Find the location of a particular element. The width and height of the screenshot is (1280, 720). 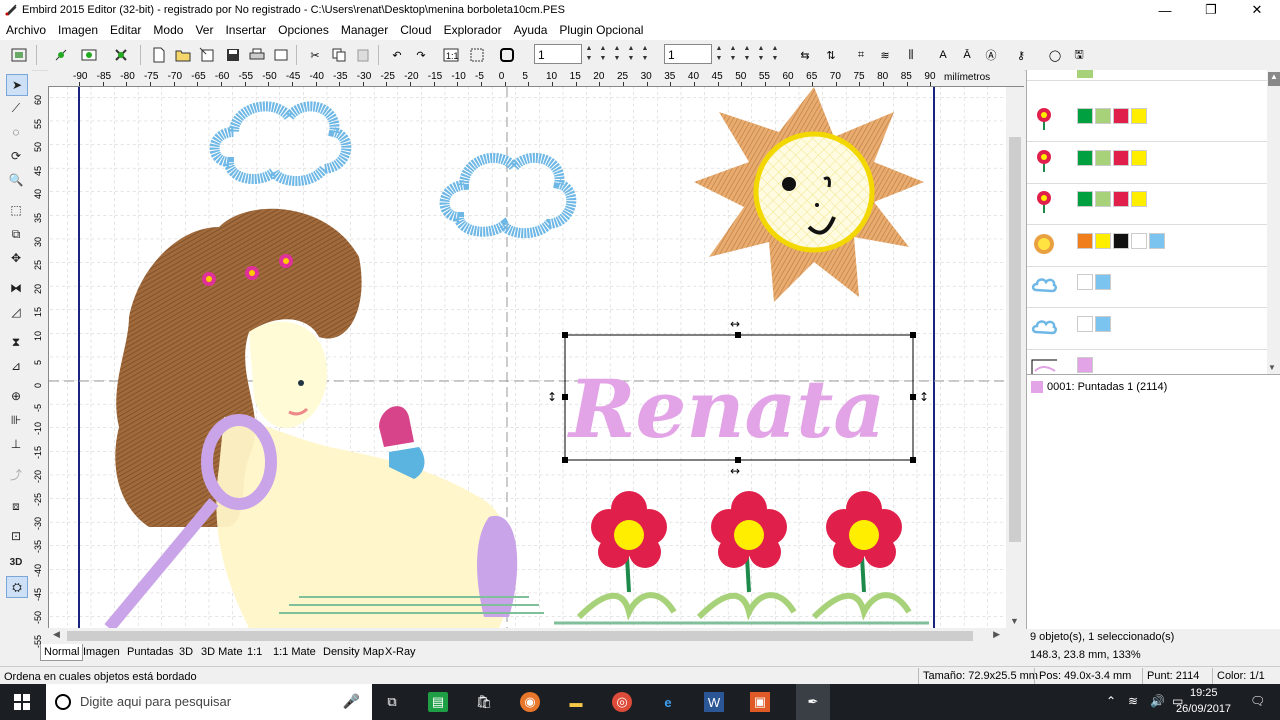

freehand-select-icon: ◌ is located at coordinates (16, 132).